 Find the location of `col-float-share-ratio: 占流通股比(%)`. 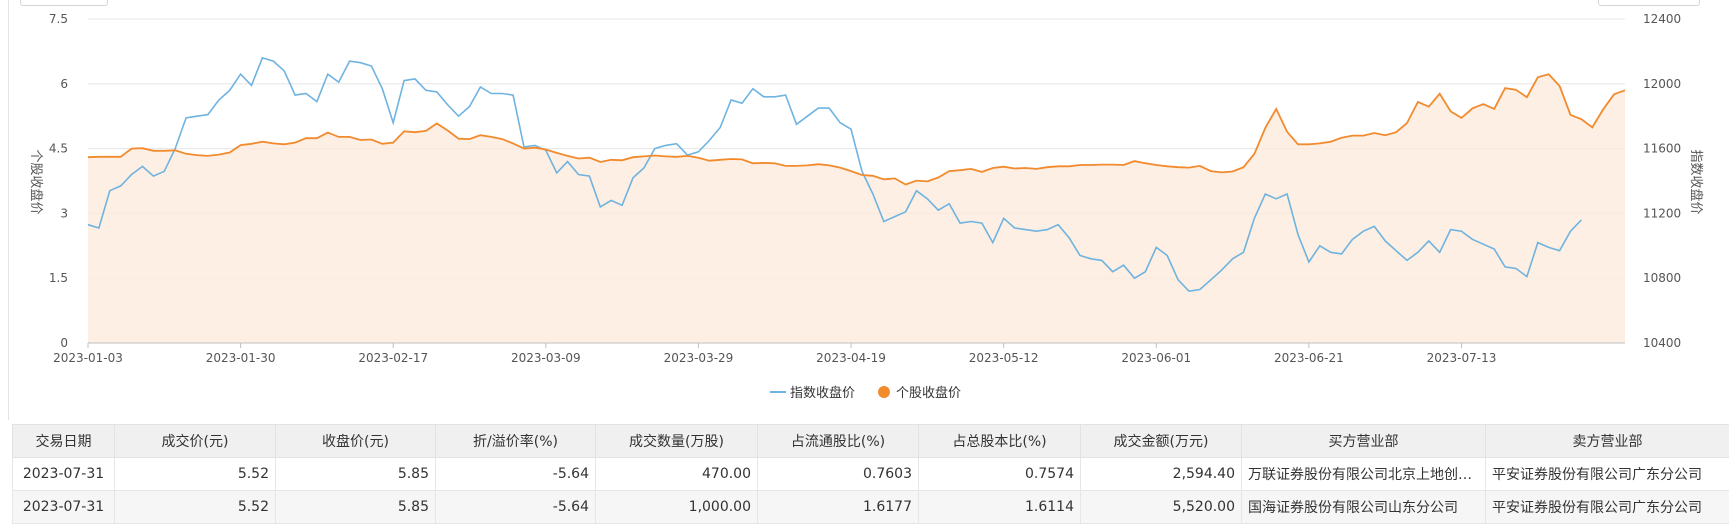

col-float-share-ratio: 占流通股比(%) is located at coordinates (838, 441).